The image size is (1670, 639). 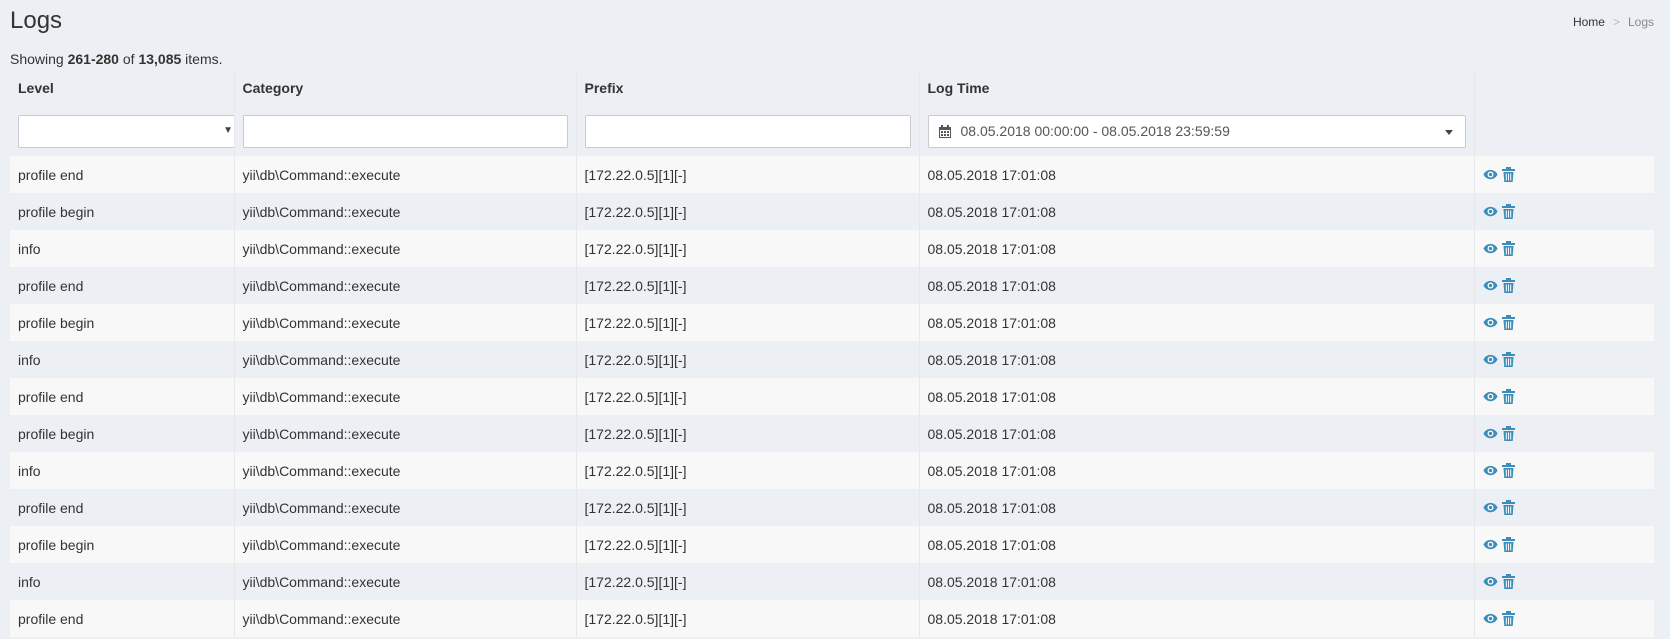 What do you see at coordinates (1197, 88) in the screenshot?
I see `column-header-log-time: Log Time` at bounding box center [1197, 88].